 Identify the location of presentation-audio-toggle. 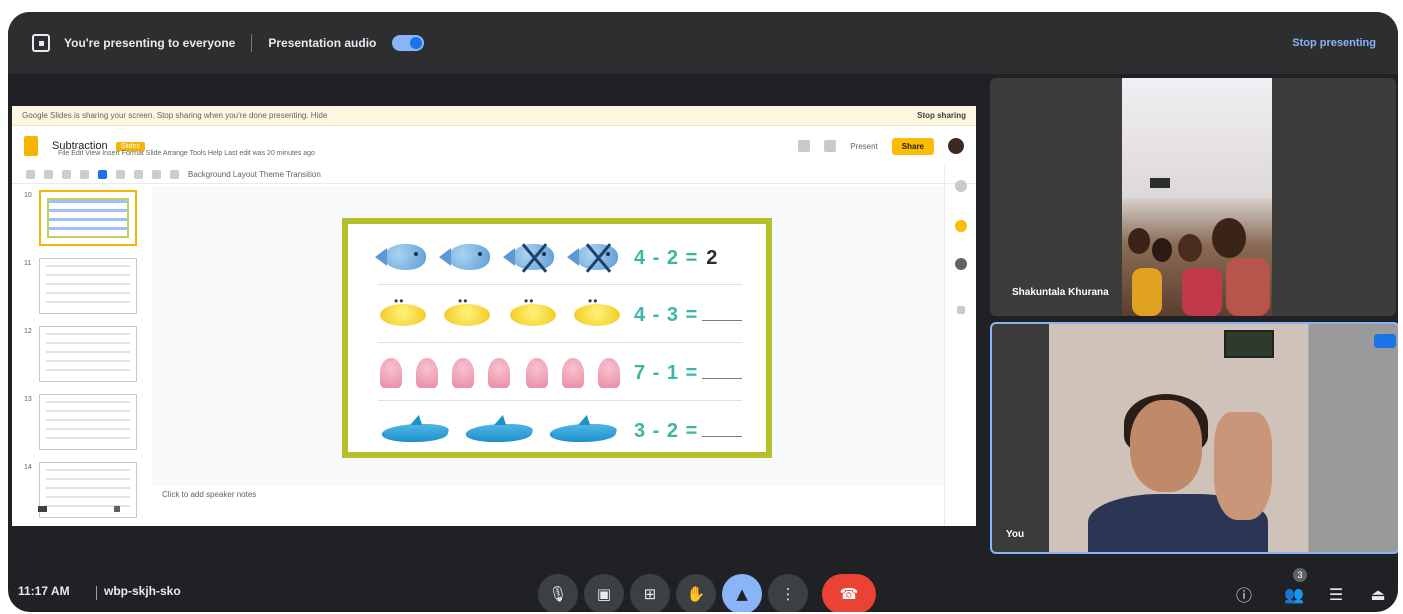
(408, 43).